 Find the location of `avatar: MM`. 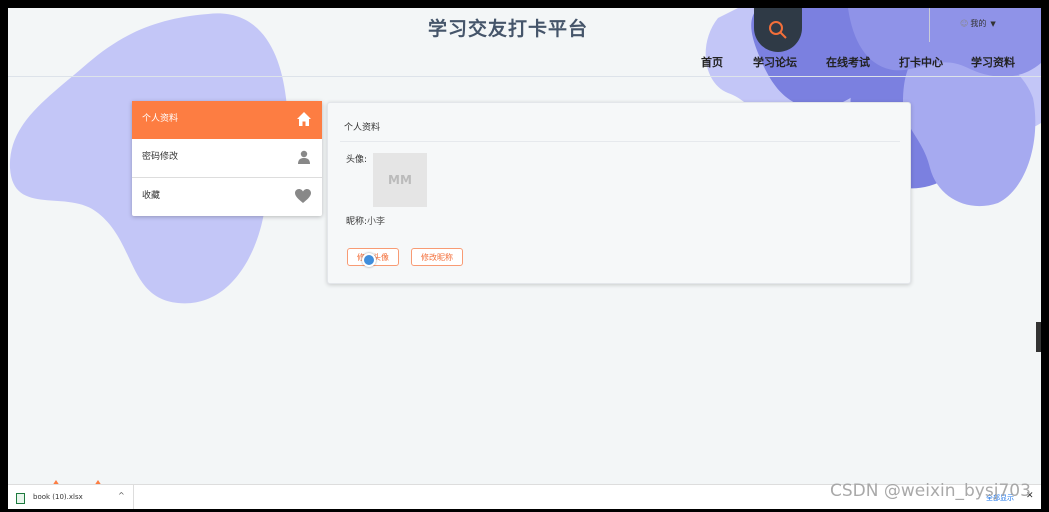

avatar: MM is located at coordinates (400, 180).